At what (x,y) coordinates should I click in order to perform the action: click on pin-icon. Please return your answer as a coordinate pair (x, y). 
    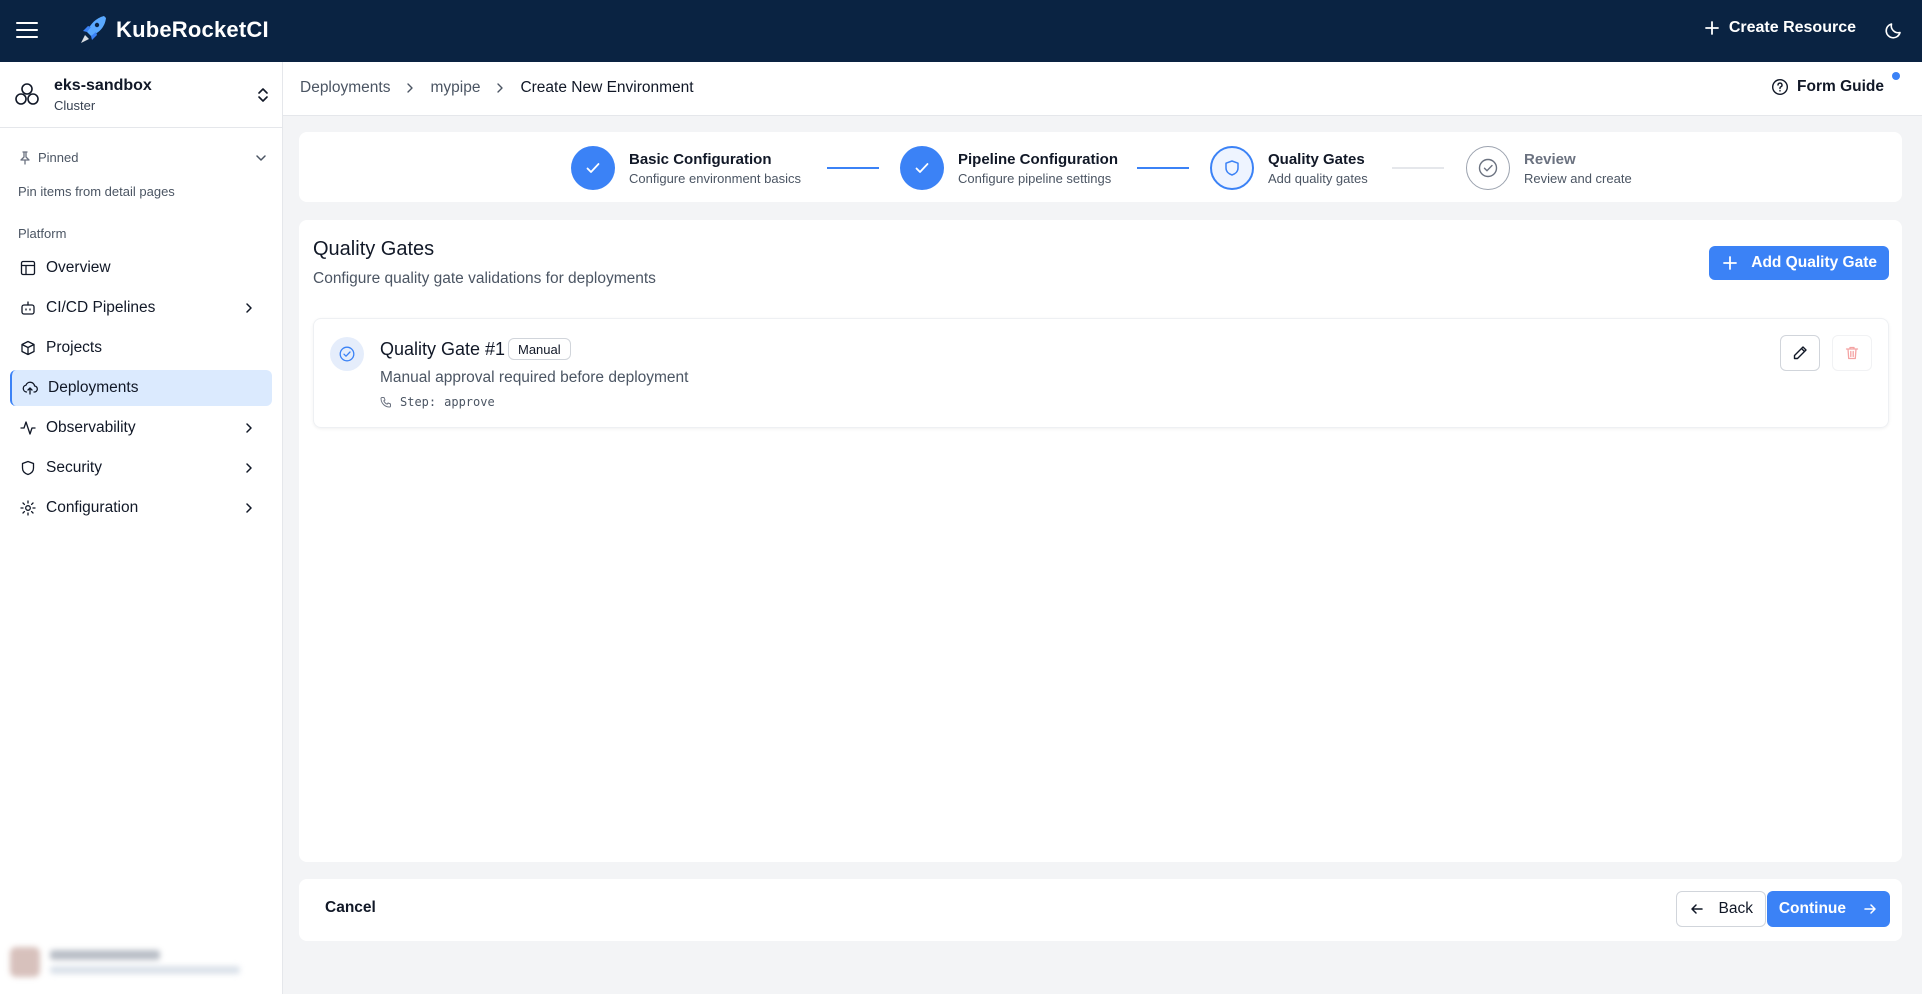
    Looking at the image, I should click on (25, 157).